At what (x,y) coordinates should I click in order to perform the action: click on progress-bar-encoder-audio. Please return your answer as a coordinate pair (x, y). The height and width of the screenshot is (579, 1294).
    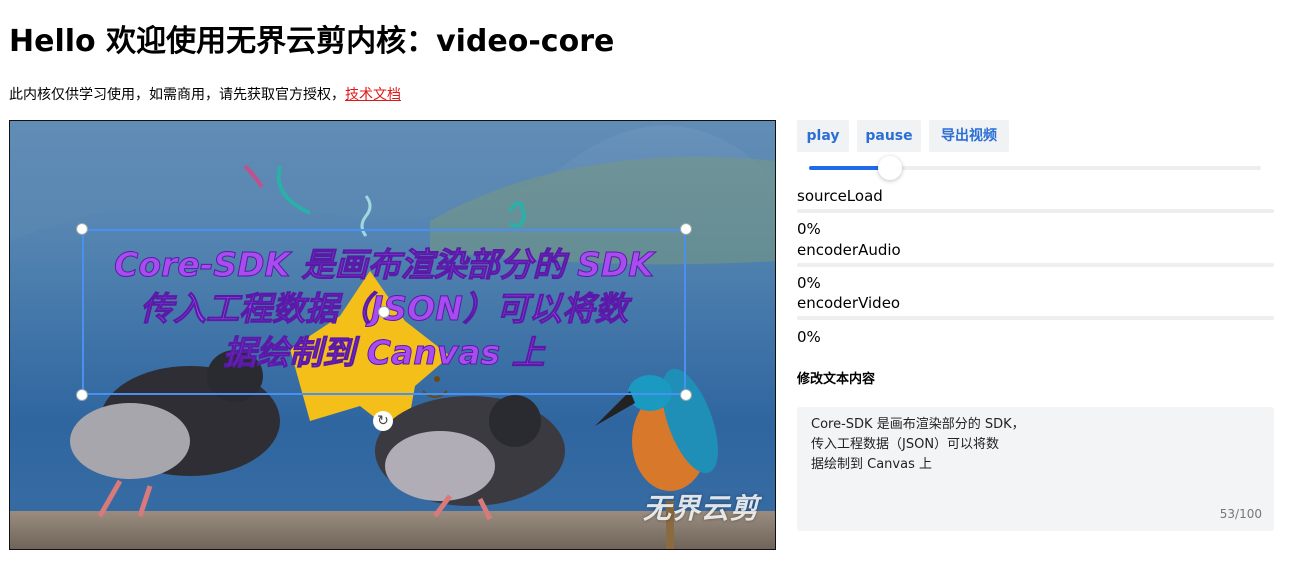
    Looking at the image, I should click on (1035, 265).